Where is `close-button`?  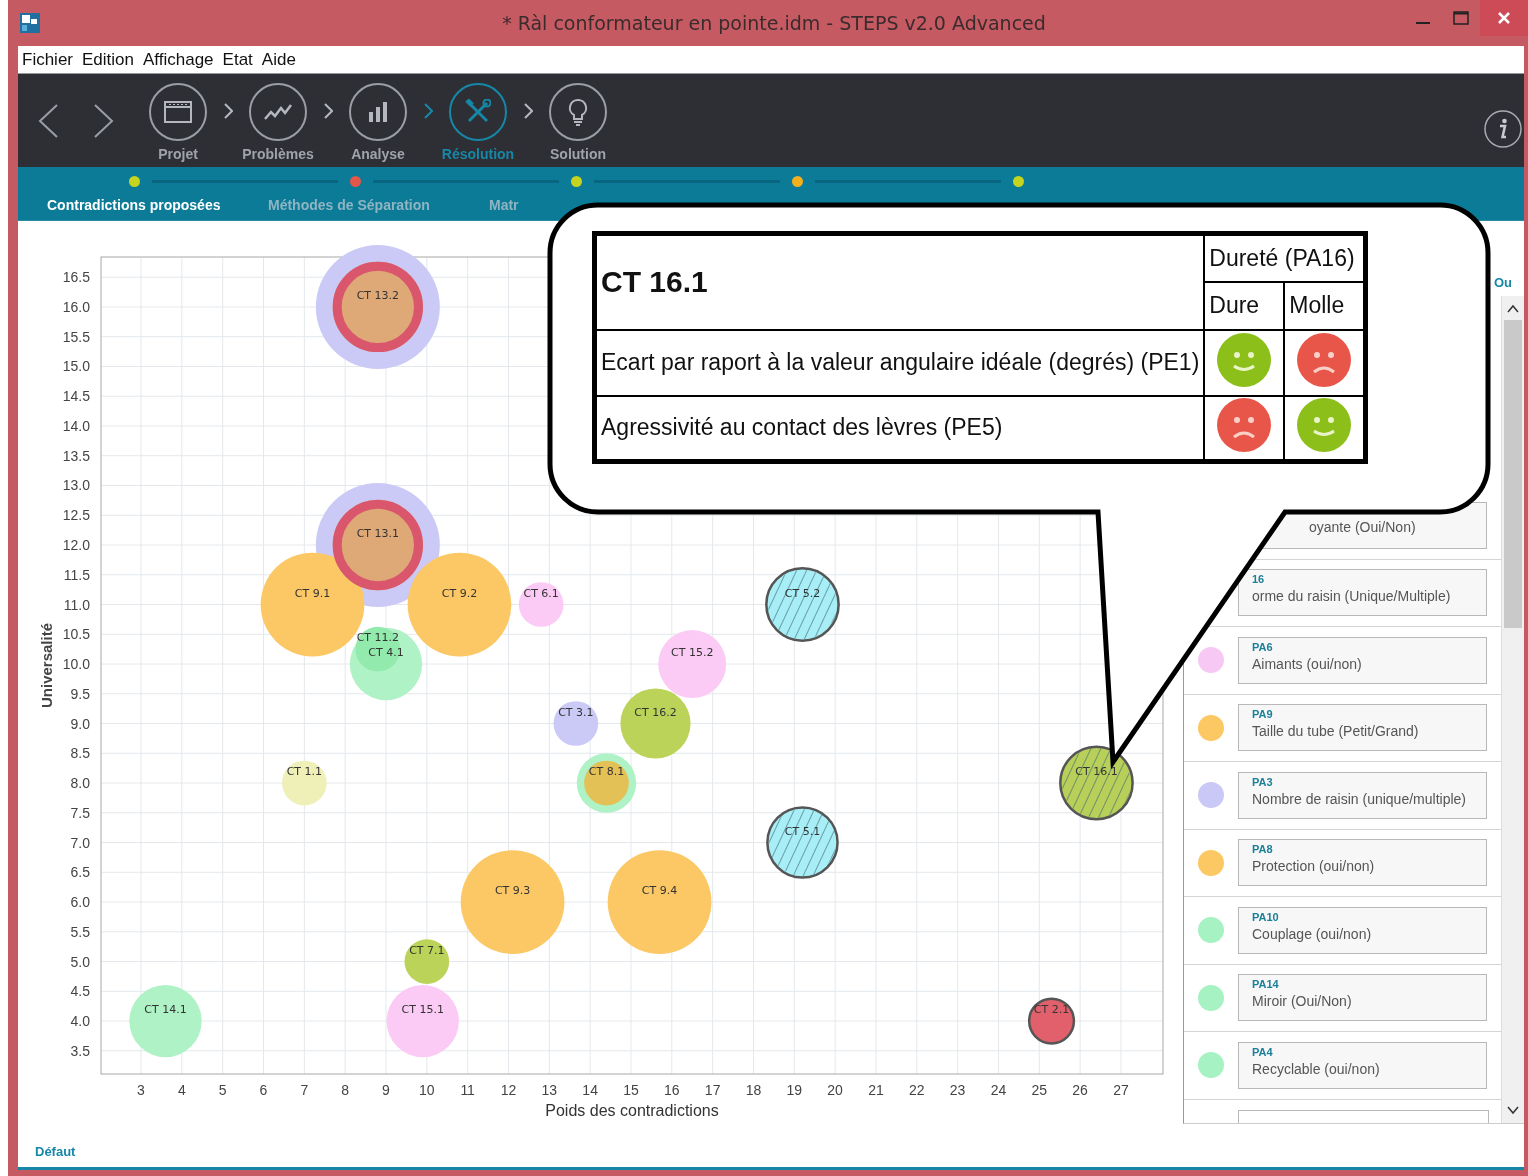
close-button is located at coordinates (1504, 18).